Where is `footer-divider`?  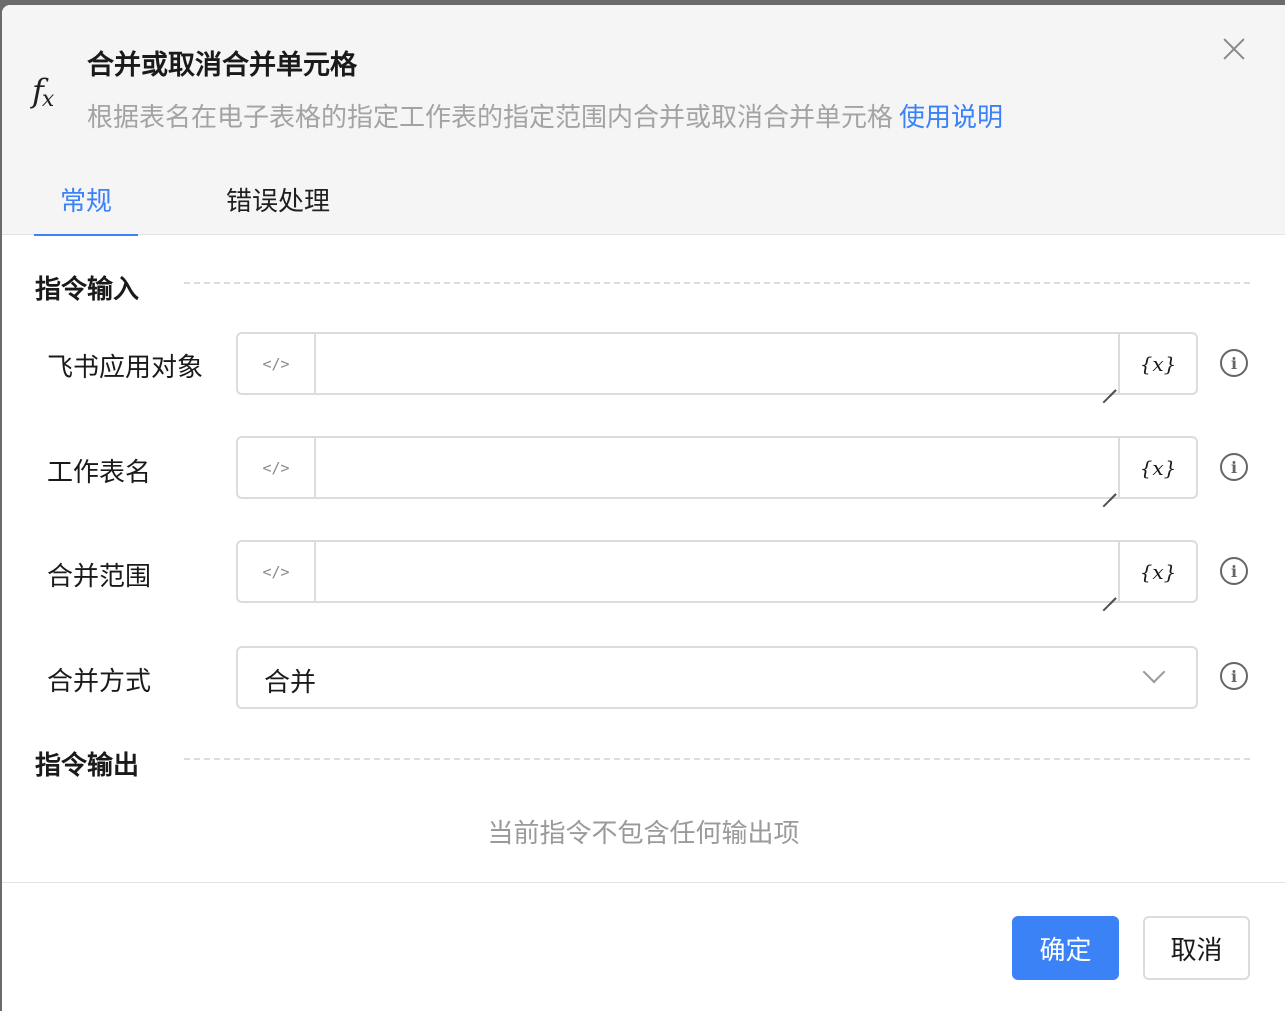
footer-divider is located at coordinates (643, 882).